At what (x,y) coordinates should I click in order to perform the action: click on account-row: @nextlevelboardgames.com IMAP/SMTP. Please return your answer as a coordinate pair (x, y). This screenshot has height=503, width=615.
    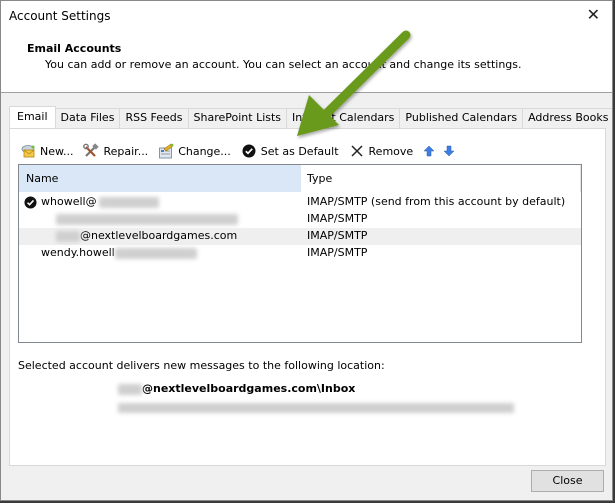
    Looking at the image, I should click on (300, 236).